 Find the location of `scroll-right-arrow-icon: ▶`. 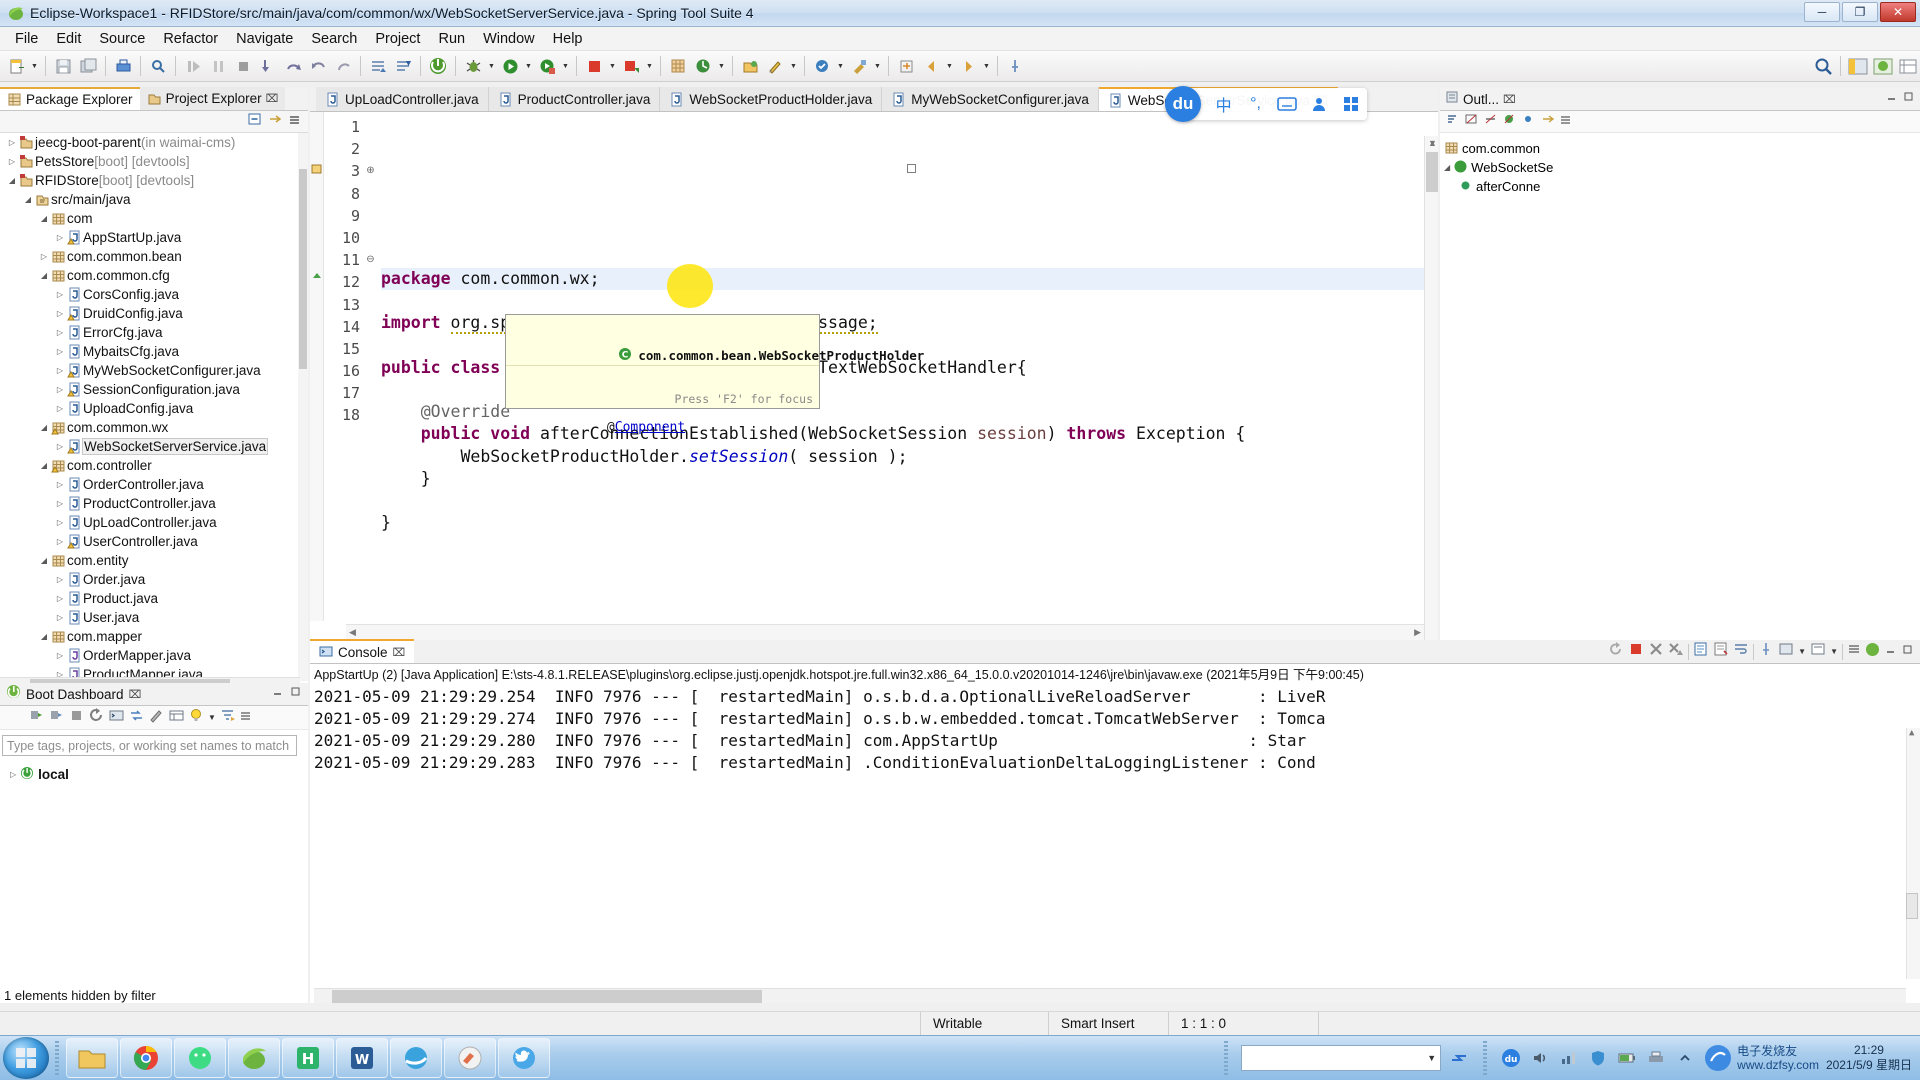

scroll-right-arrow-icon: ▶ is located at coordinates (1417, 632).